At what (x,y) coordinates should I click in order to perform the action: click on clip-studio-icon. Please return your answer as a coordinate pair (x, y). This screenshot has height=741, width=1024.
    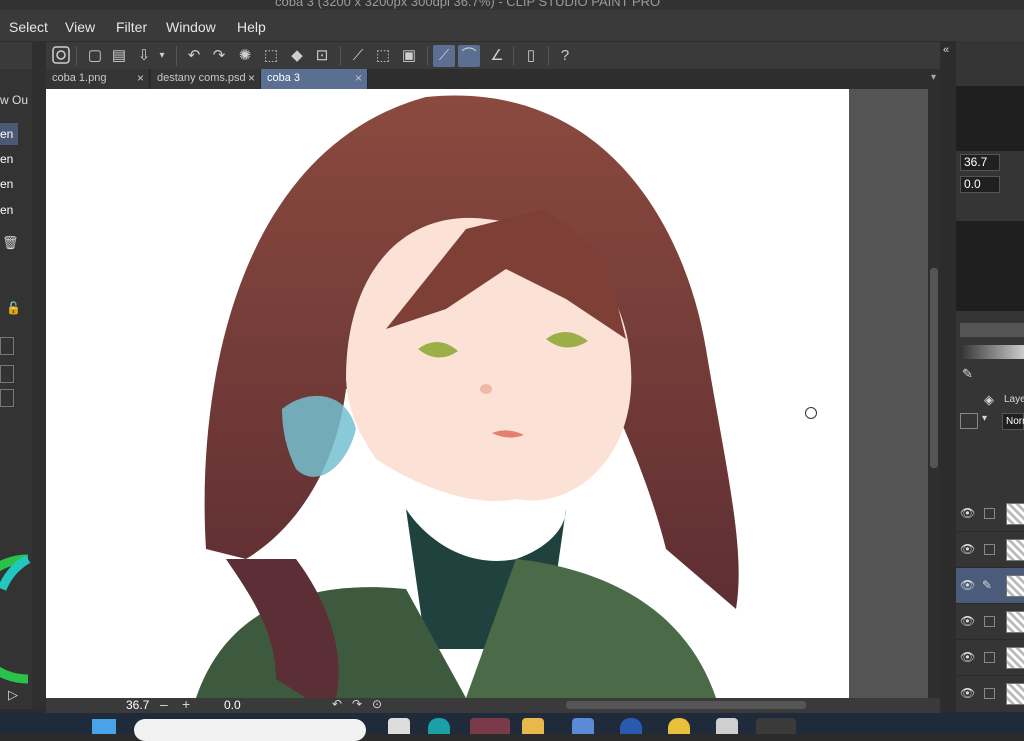
    Looking at the image, I should click on (776, 726).